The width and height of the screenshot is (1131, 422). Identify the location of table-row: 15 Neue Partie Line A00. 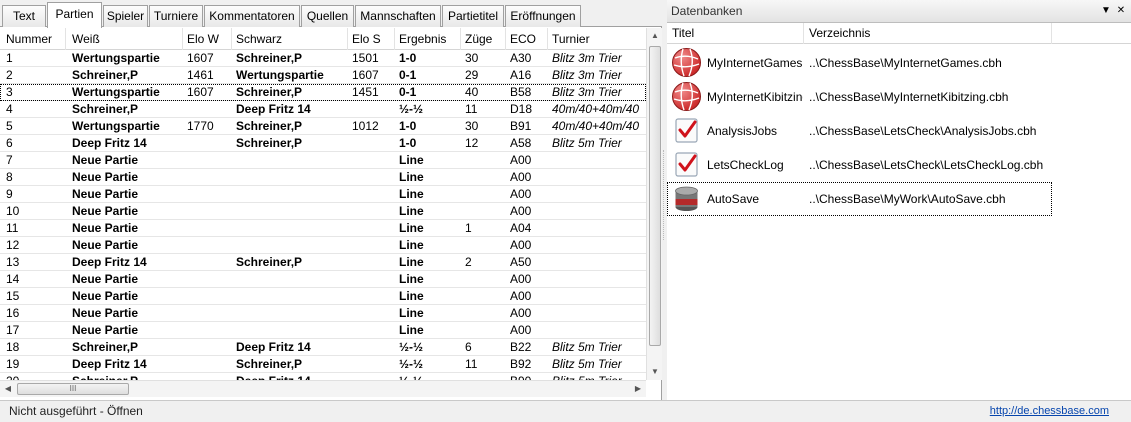
(323, 296).